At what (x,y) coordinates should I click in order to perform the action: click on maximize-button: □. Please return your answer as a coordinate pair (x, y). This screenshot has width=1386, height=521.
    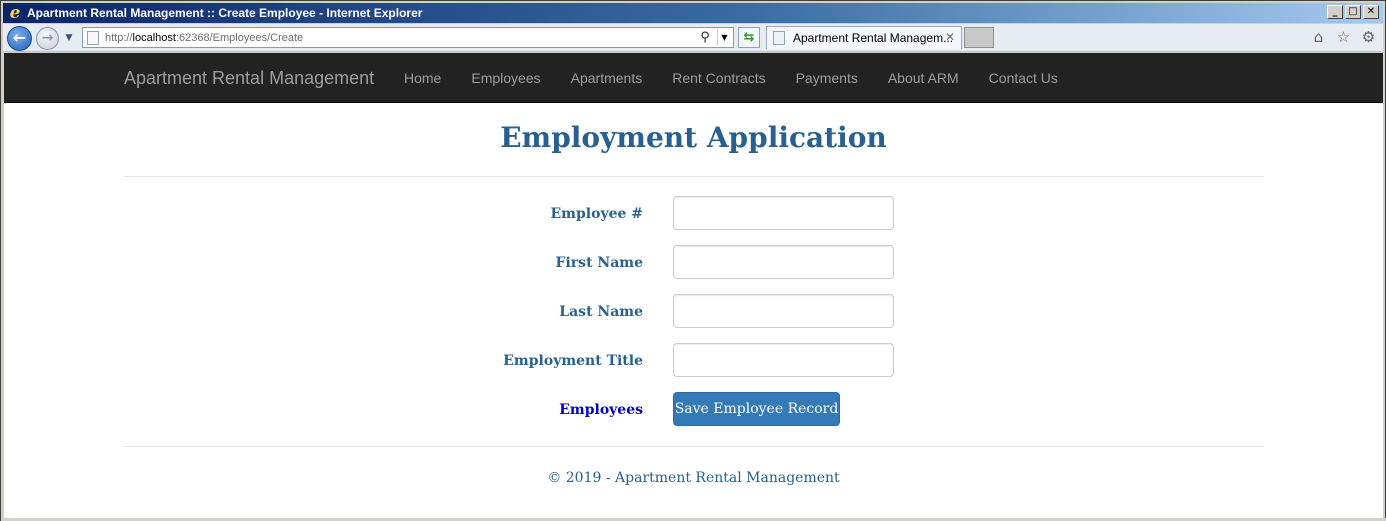
    Looking at the image, I should click on (1353, 12).